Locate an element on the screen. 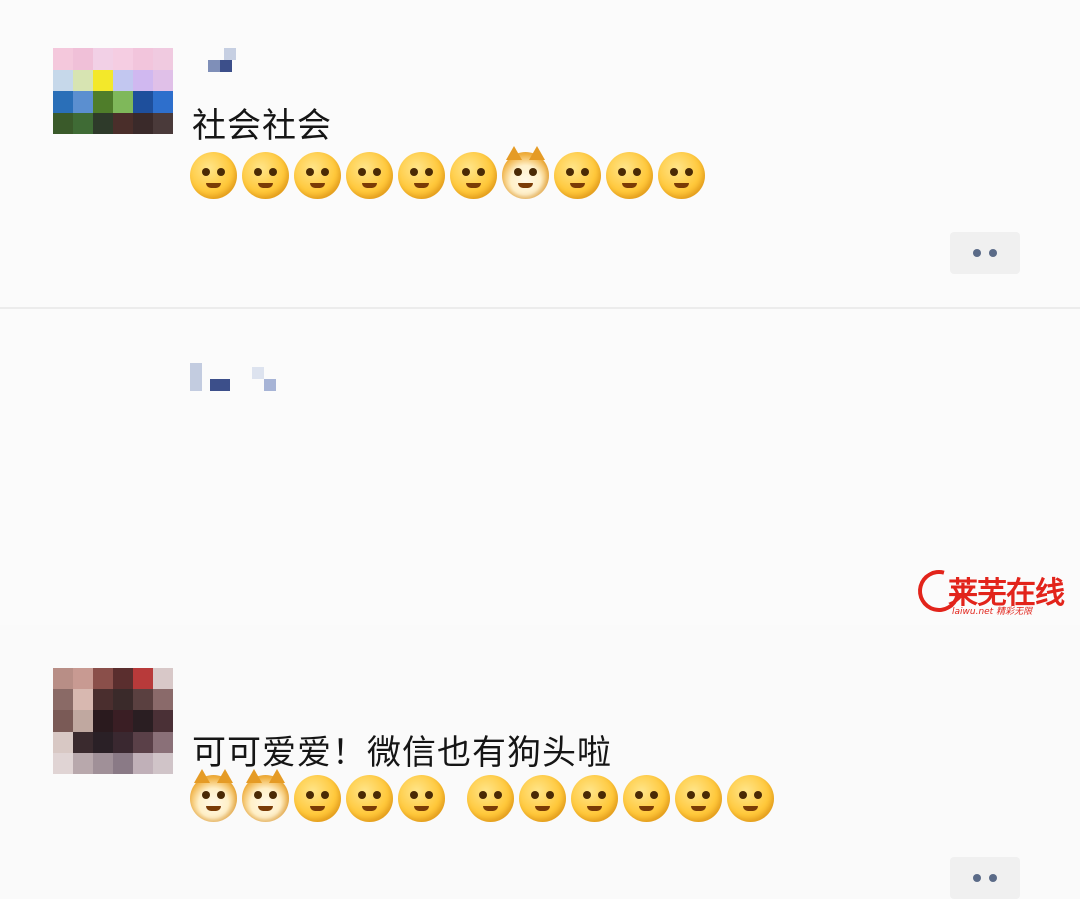 The image size is (1080, 899). post-text: 社会社会 is located at coordinates (262, 126).